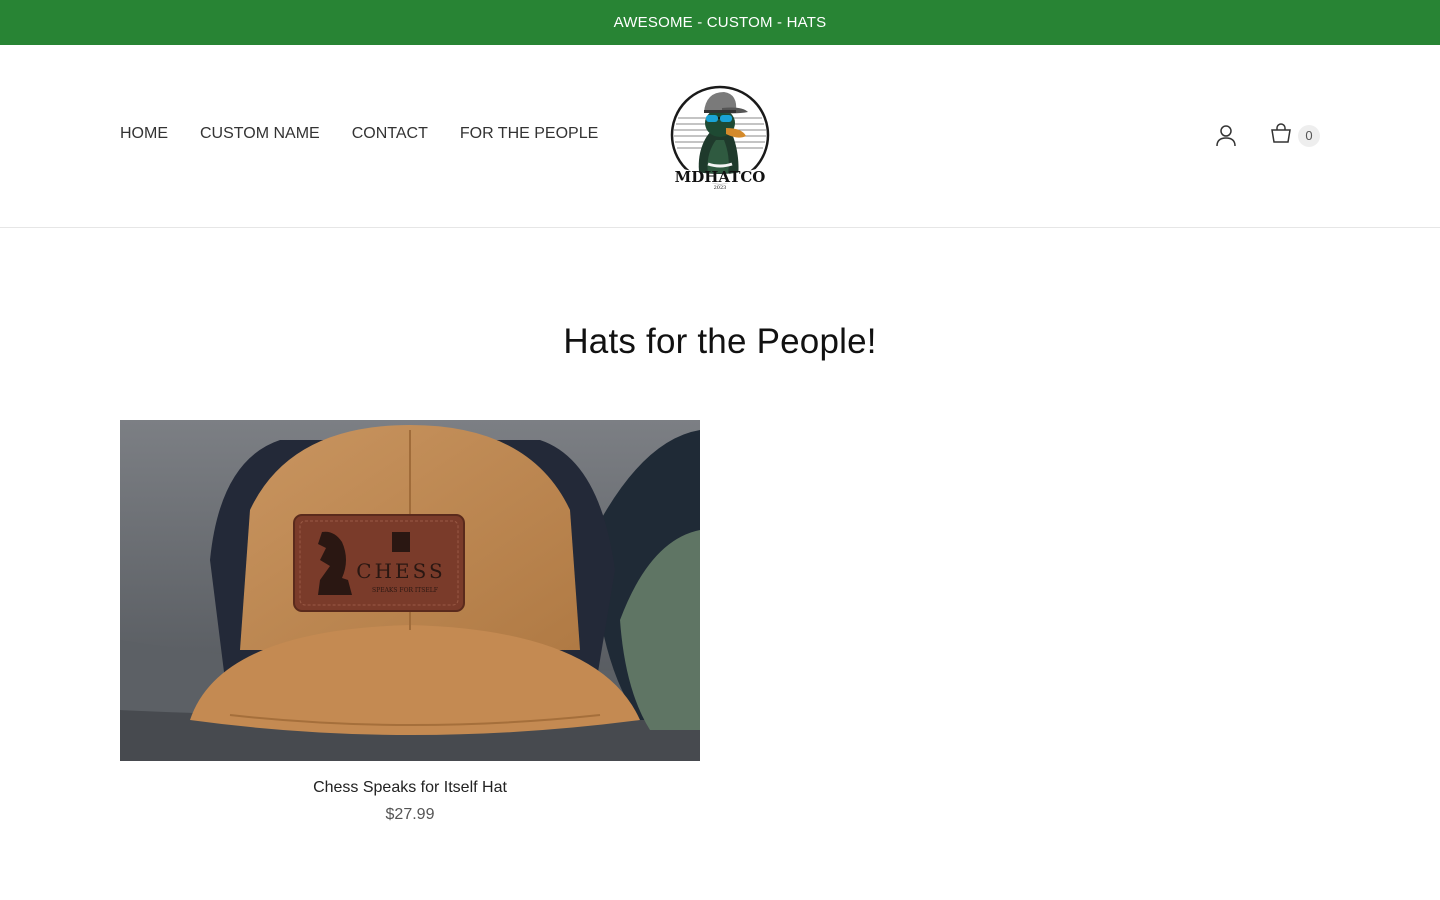  I want to click on announcement-bar: AWESOME - CUSTOM - HATS, so click(720, 22).